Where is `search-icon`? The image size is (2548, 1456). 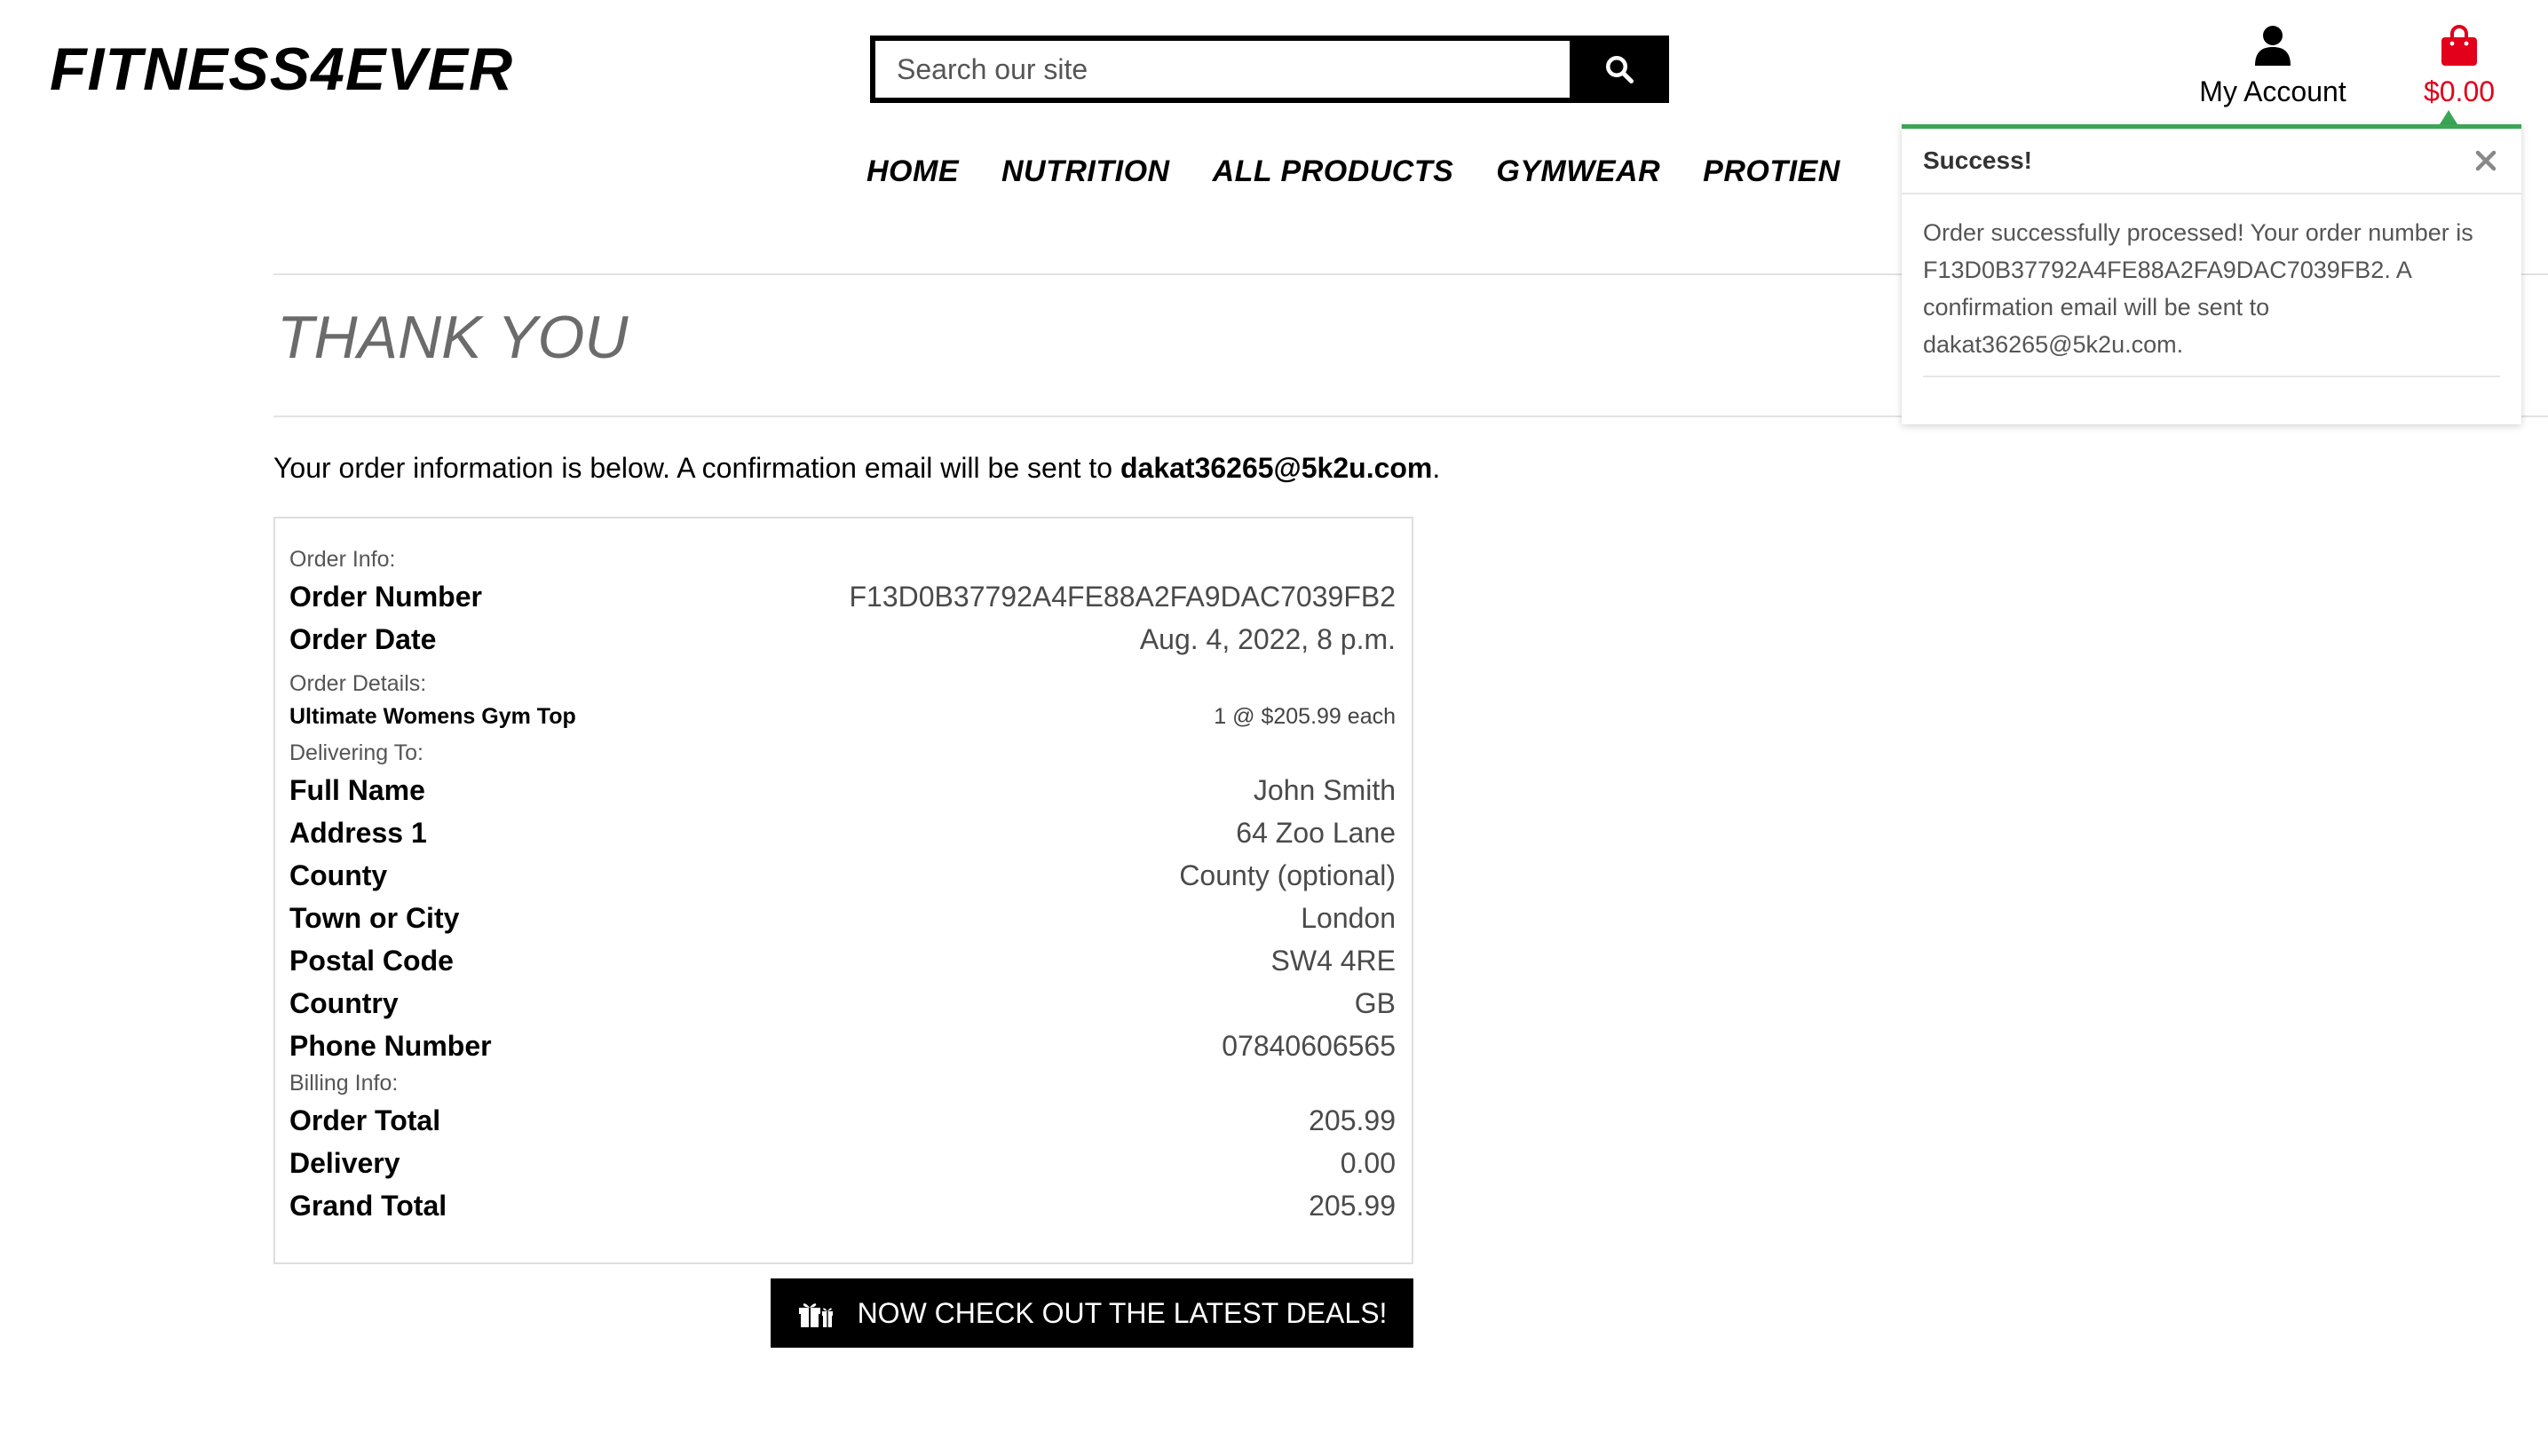
search-icon is located at coordinates (1620, 70).